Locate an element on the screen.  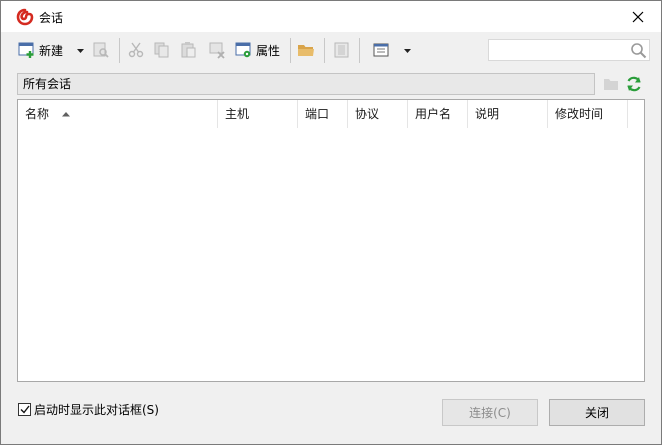
view-button is located at coordinates (381, 50).